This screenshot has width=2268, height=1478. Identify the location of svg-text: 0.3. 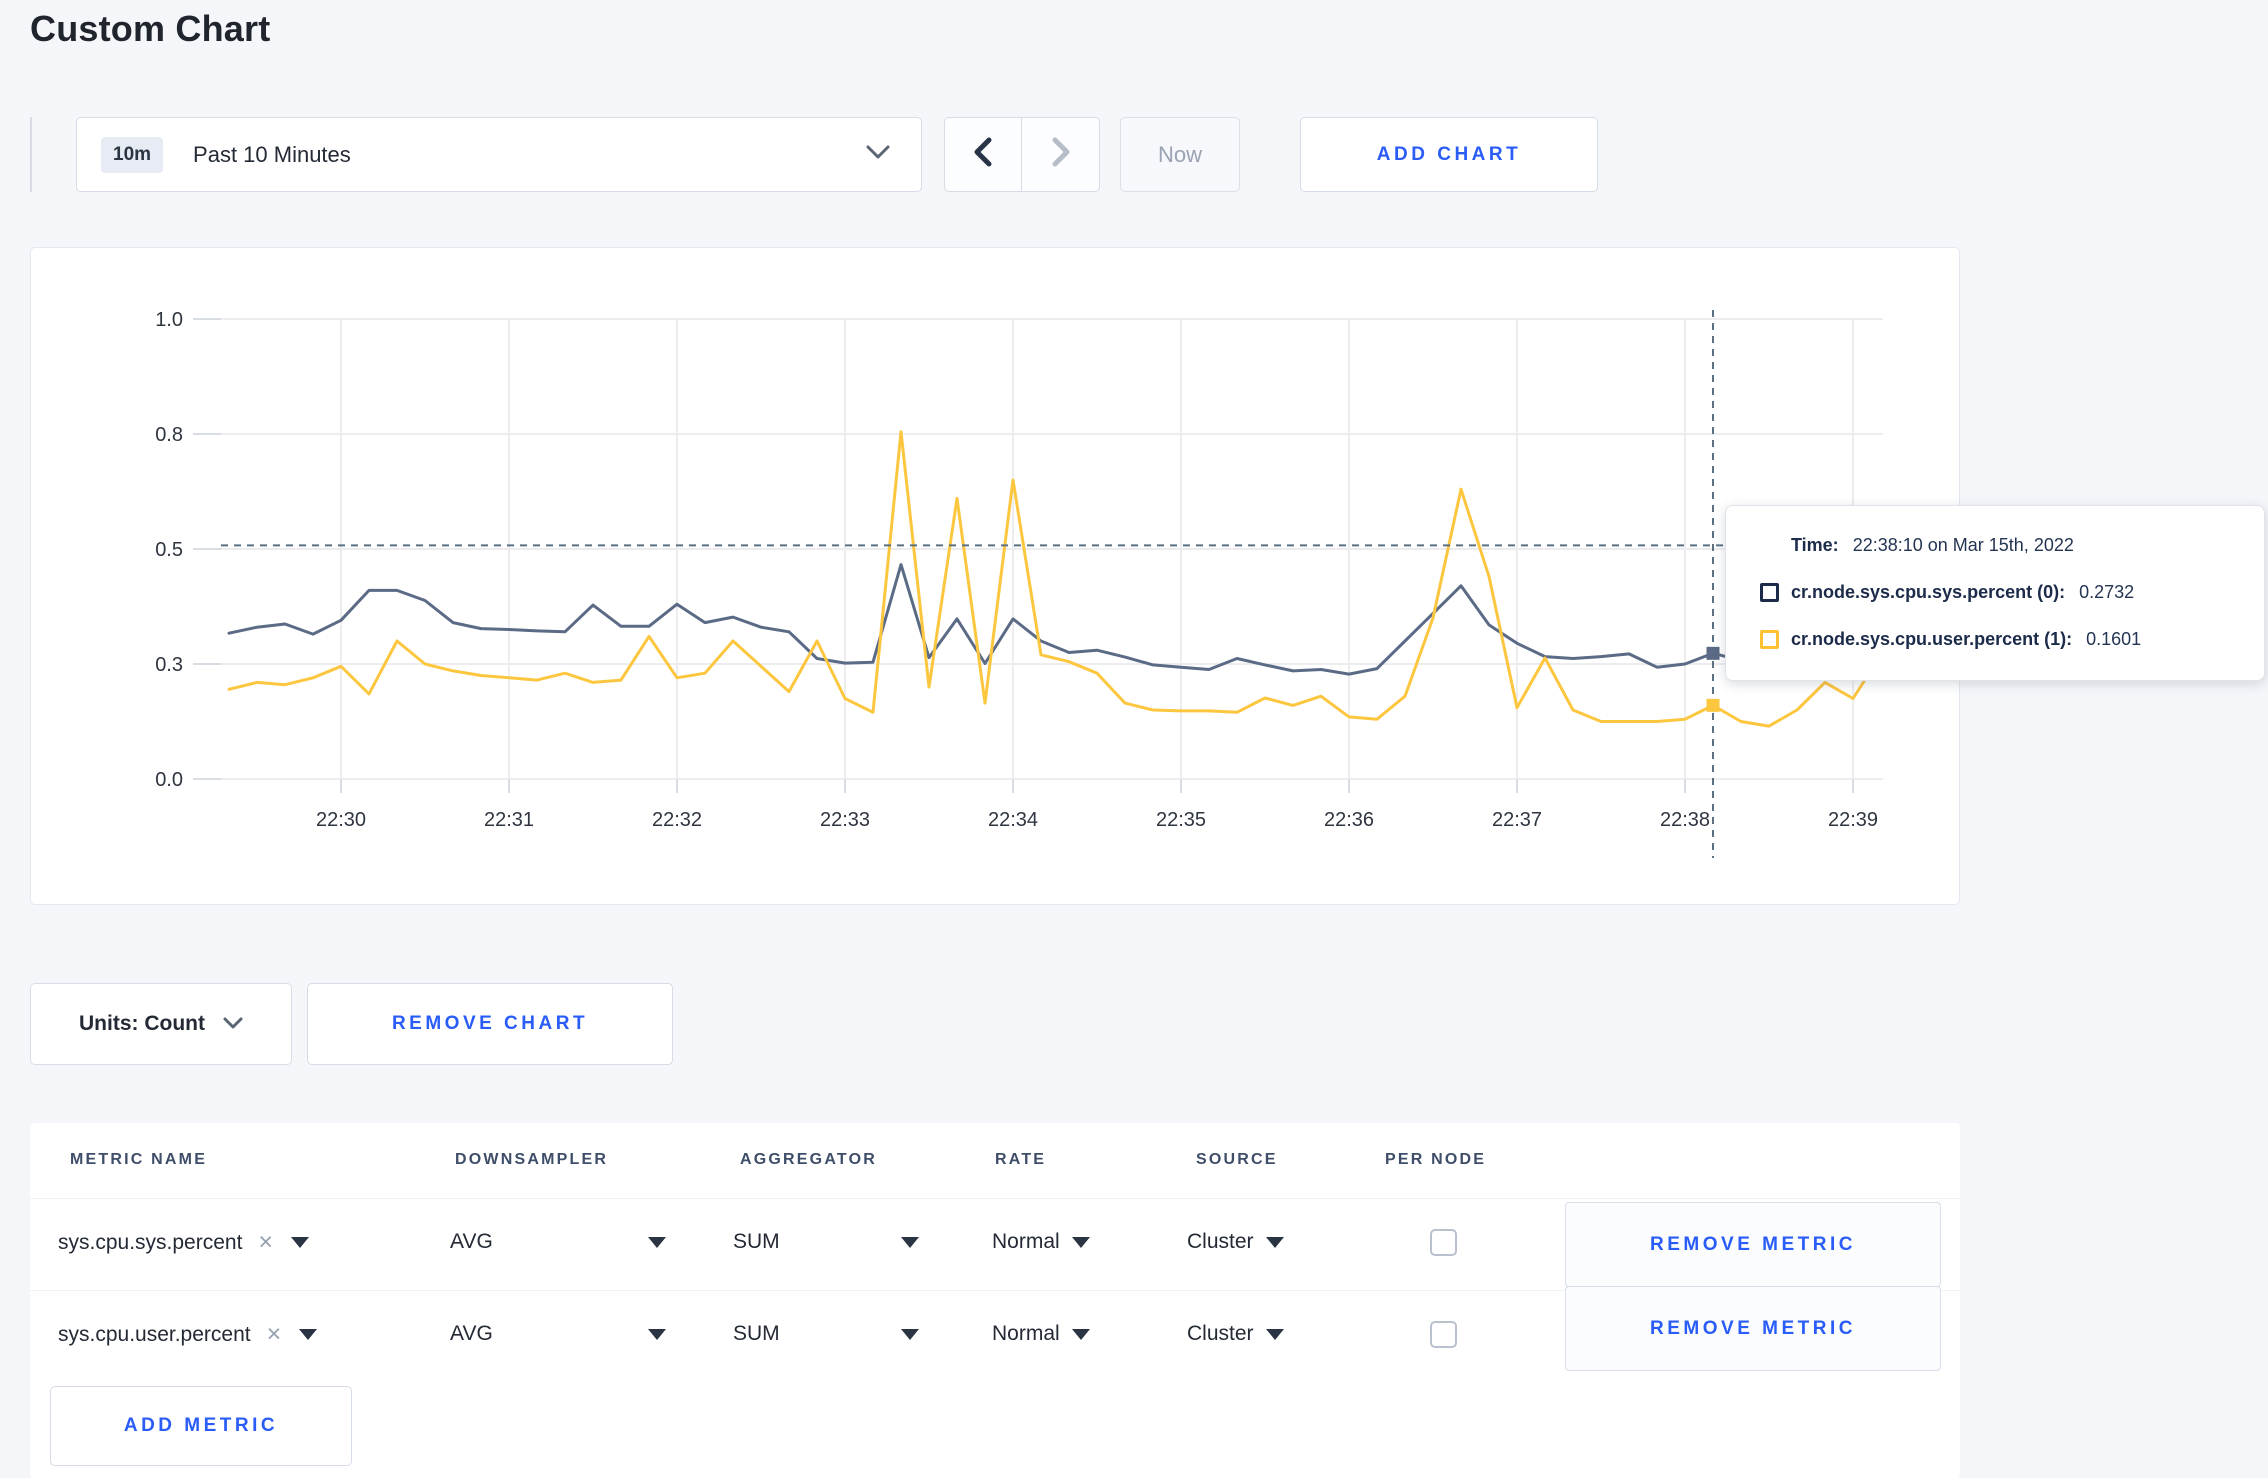
(169, 665).